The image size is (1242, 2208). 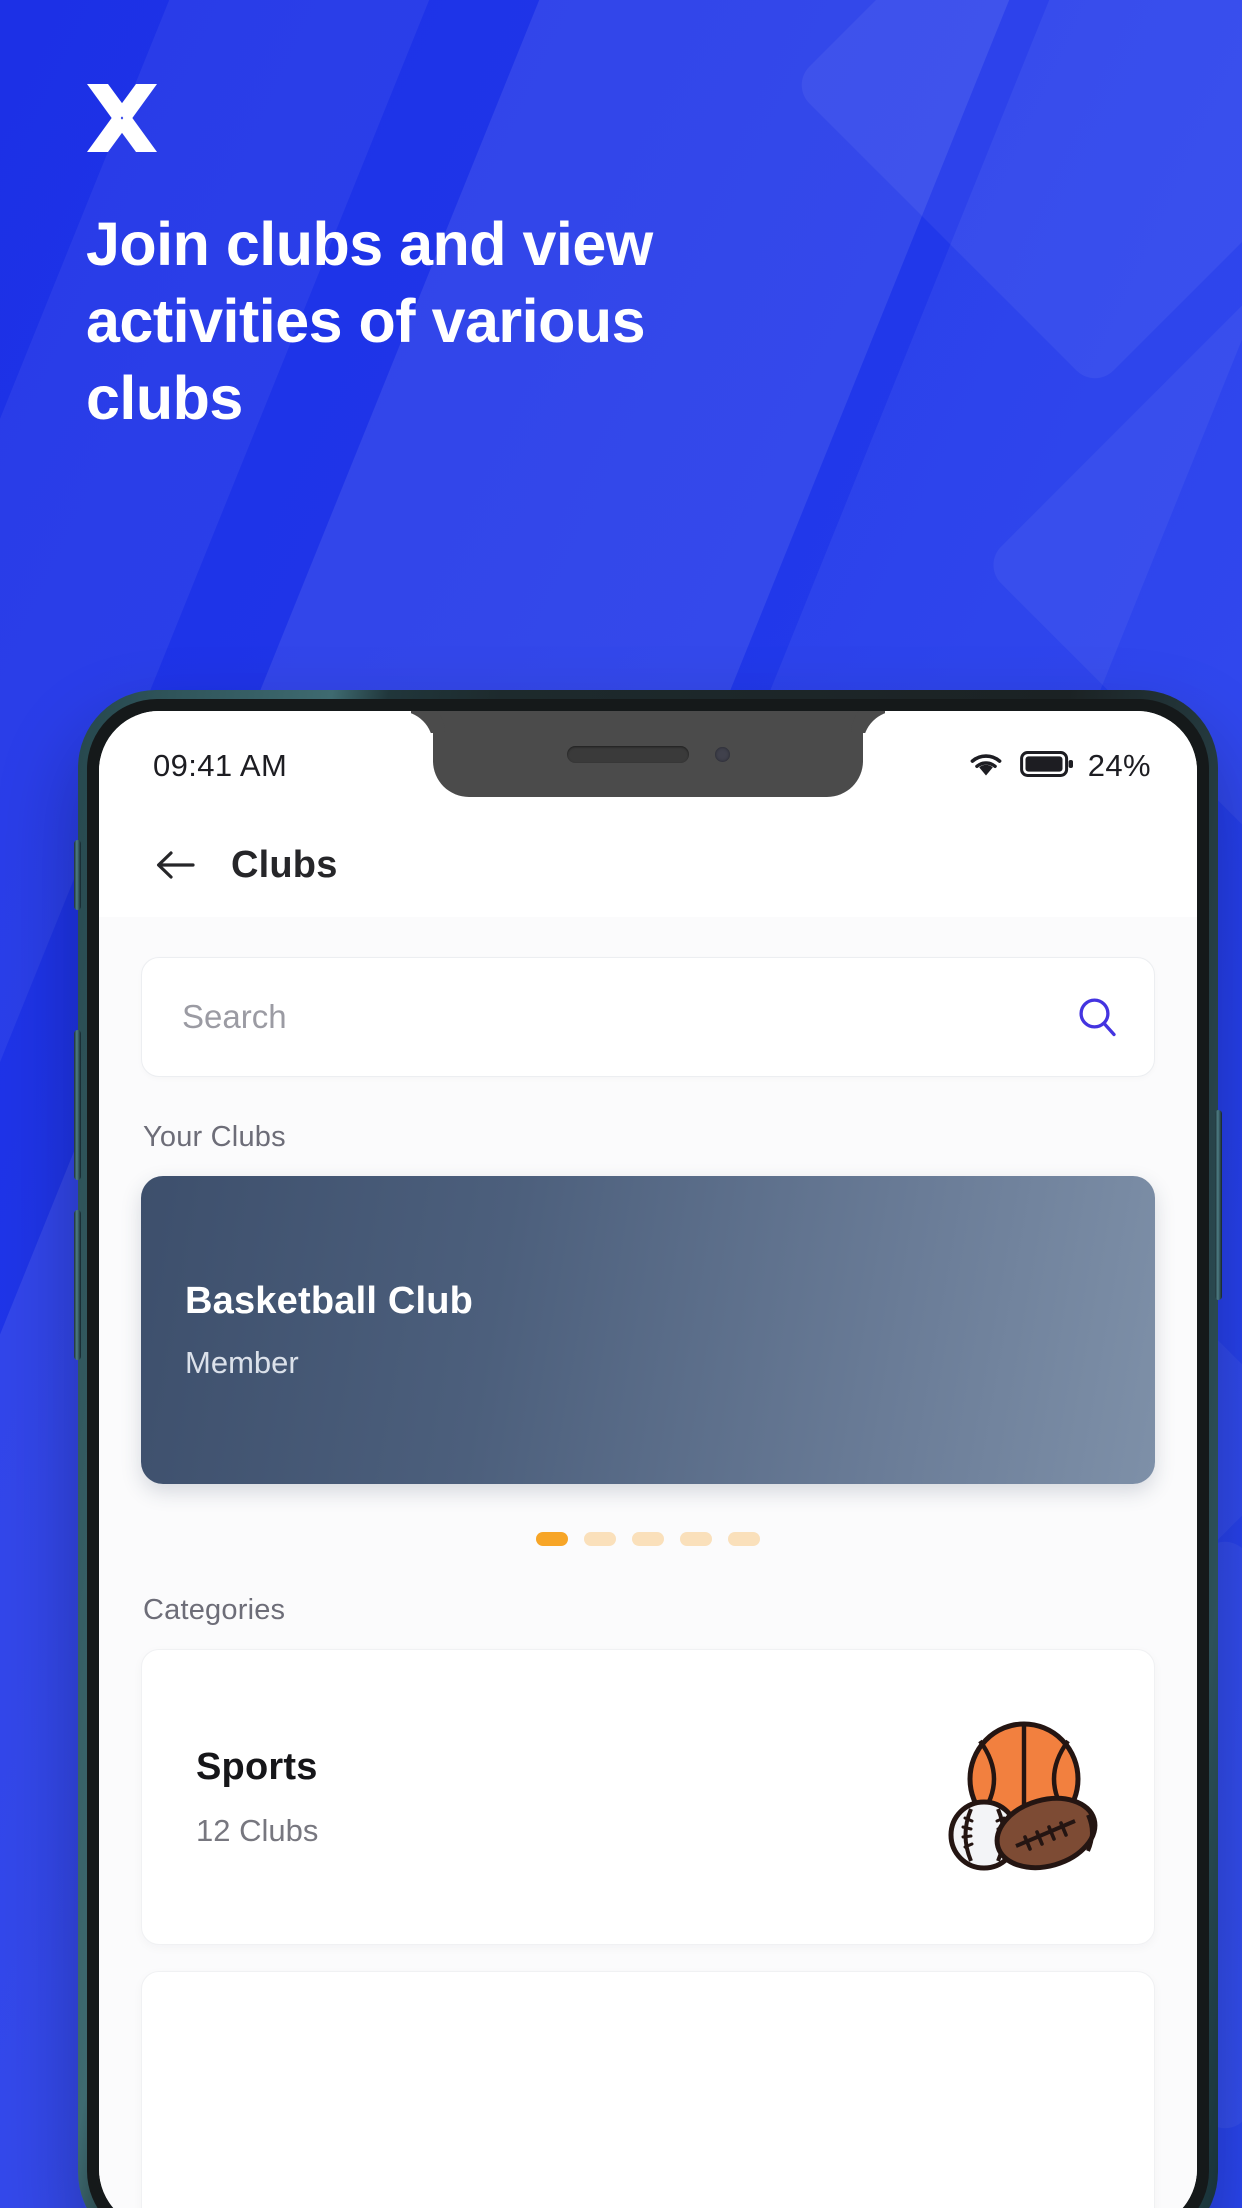 What do you see at coordinates (77, 1105) in the screenshot?
I see `volume-up-button` at bounding box center [77, 1105].